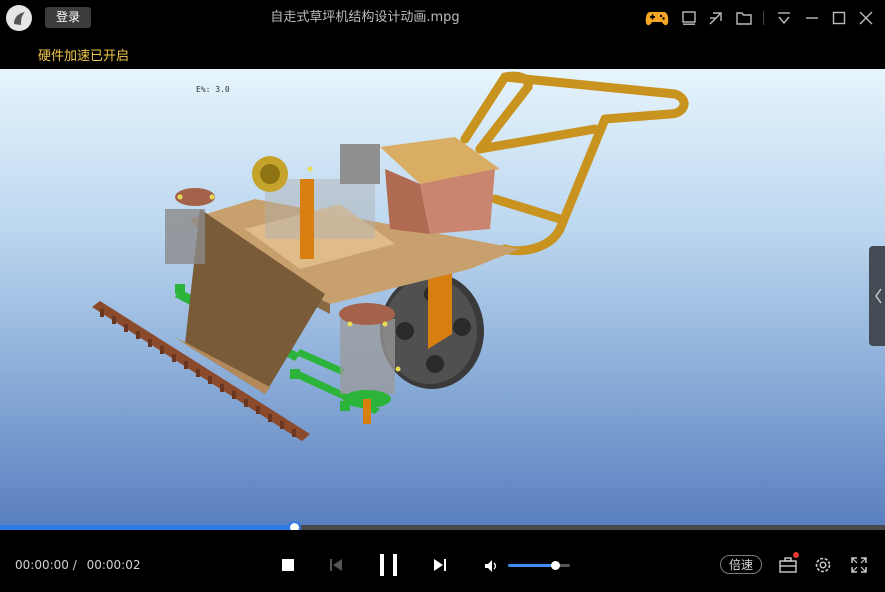 The height and width of the screenshot is (592, 885). Describe the element at coordinates (68, 17) in the screenshot. I see `login-button: 登录` at that location.